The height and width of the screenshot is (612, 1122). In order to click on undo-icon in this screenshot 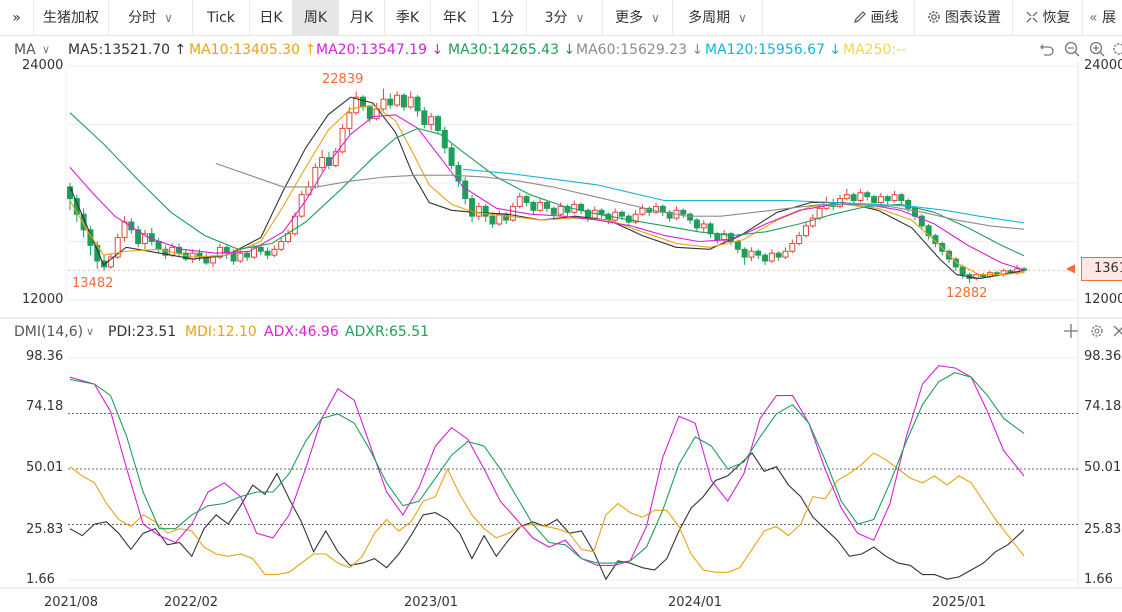, I will do `click(1047, 49)`.